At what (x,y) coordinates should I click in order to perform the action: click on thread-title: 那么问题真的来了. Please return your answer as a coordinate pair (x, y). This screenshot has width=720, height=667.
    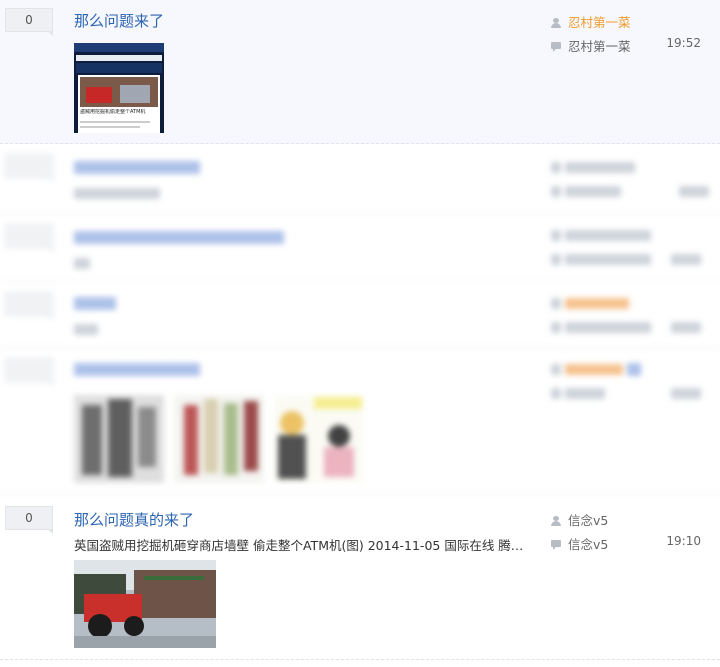
    Looking at the image, I should click on (134, 519).